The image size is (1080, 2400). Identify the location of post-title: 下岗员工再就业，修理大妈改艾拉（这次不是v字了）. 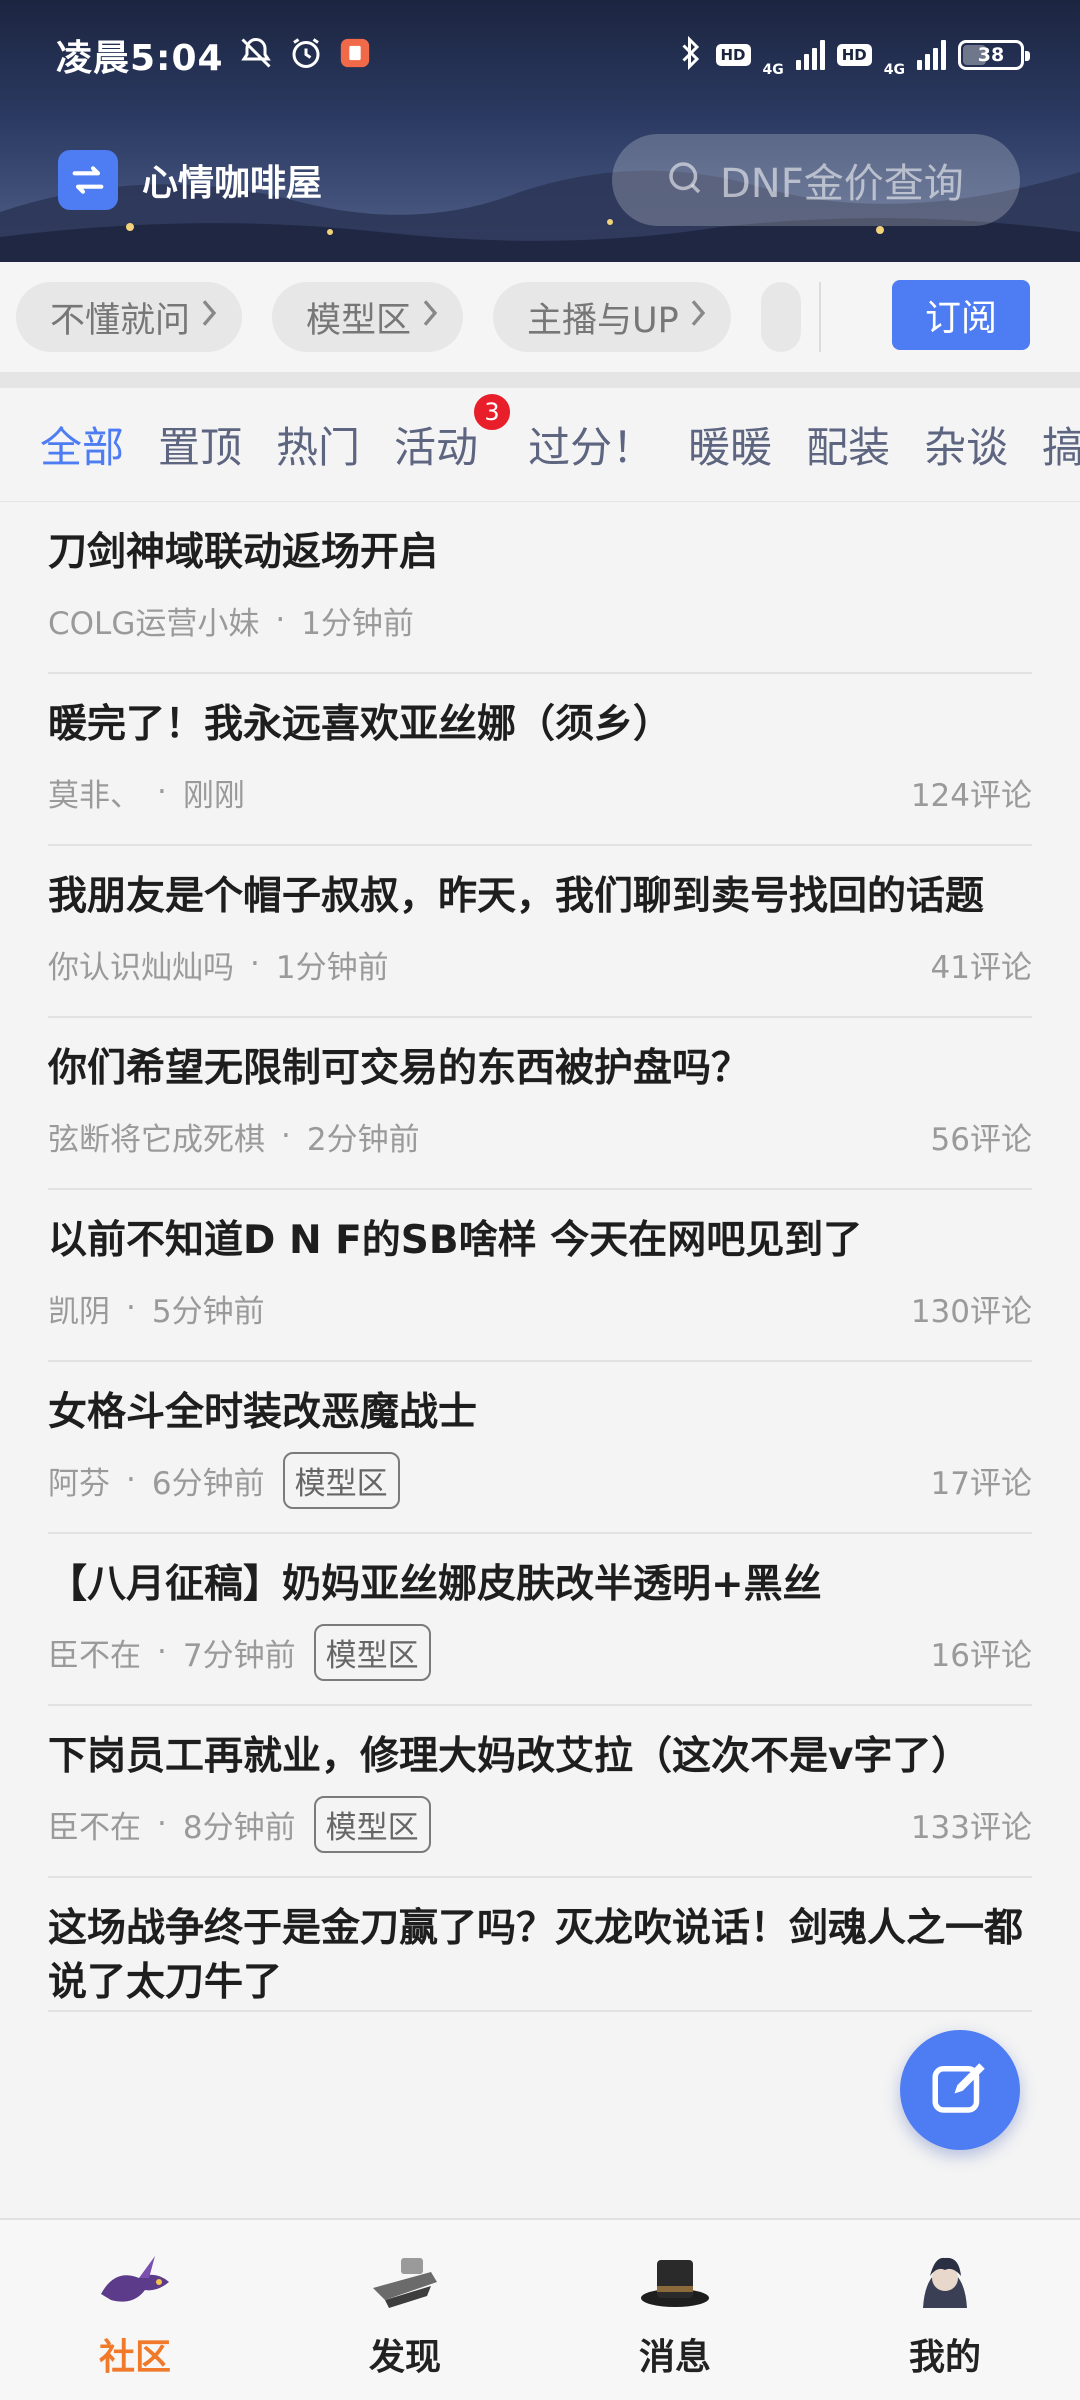
(509, 1756).